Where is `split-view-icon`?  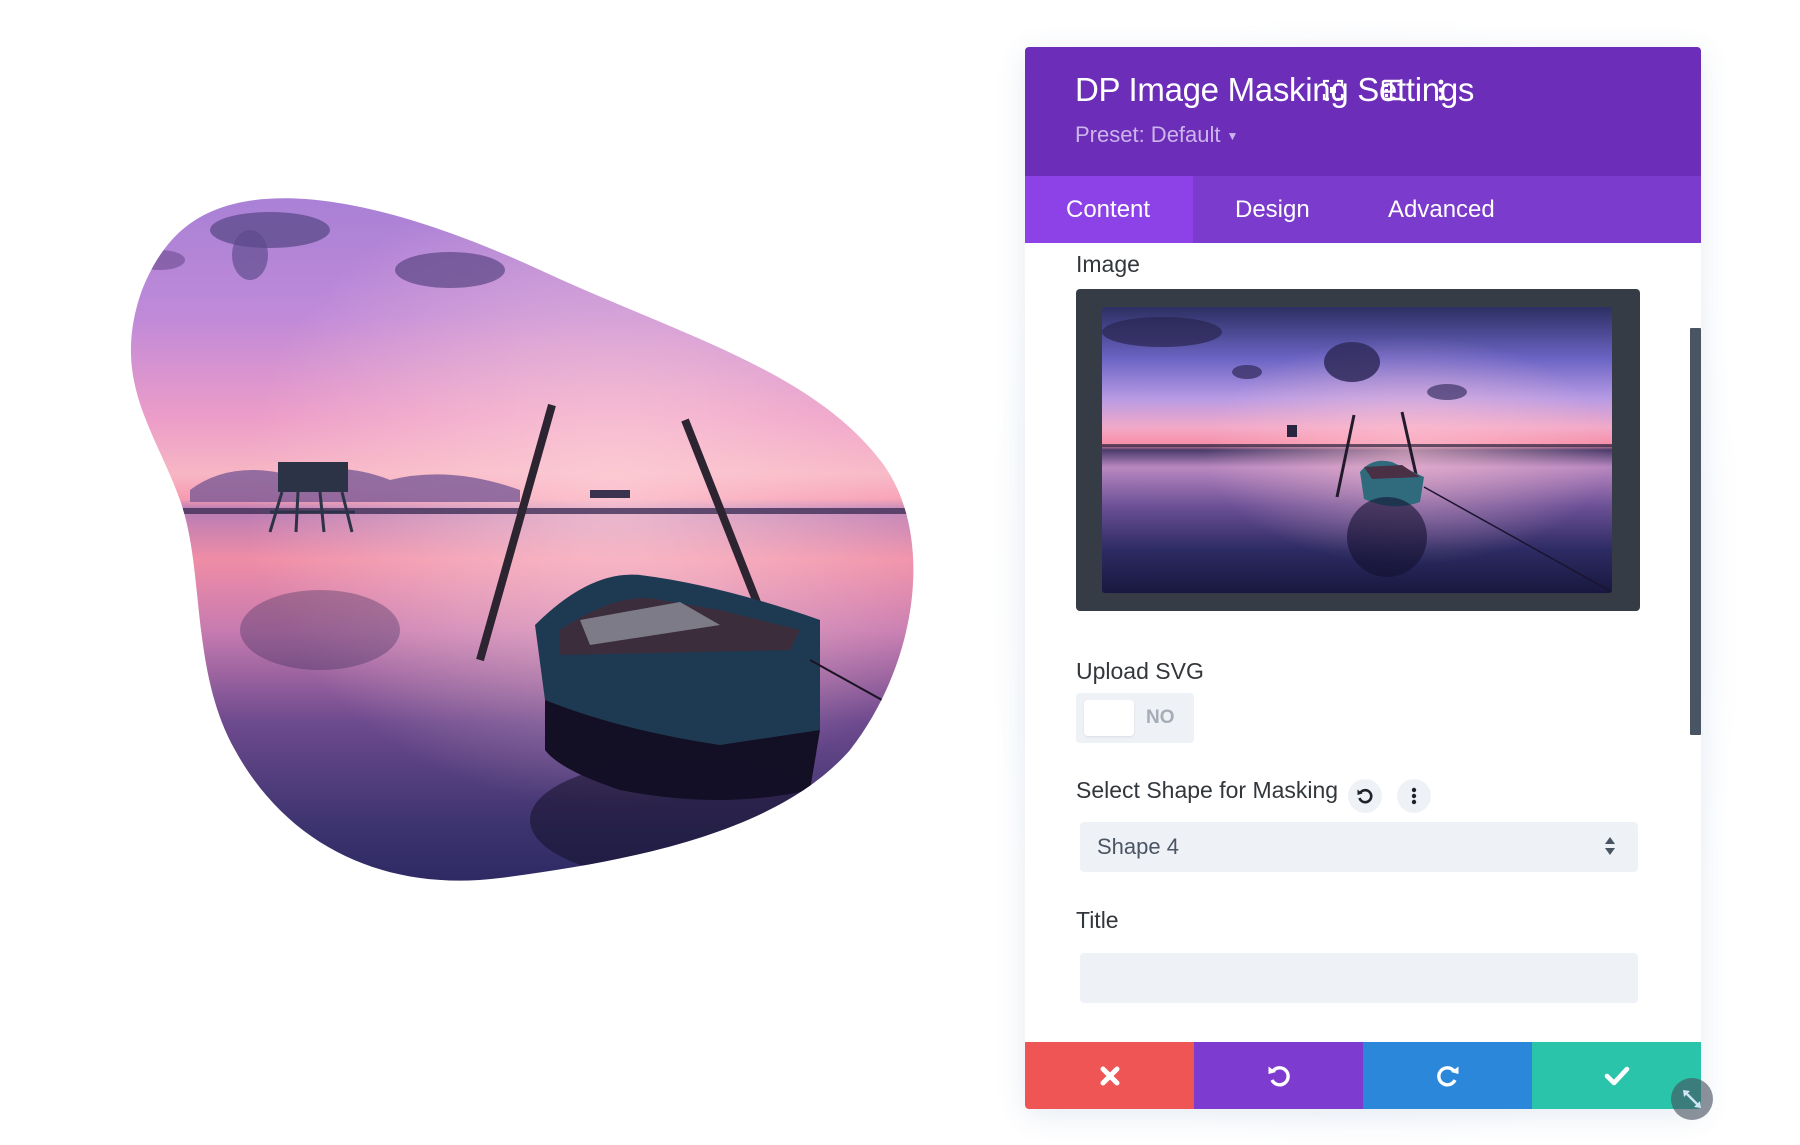 split-view-icon is located at coordinates (1392, 90).